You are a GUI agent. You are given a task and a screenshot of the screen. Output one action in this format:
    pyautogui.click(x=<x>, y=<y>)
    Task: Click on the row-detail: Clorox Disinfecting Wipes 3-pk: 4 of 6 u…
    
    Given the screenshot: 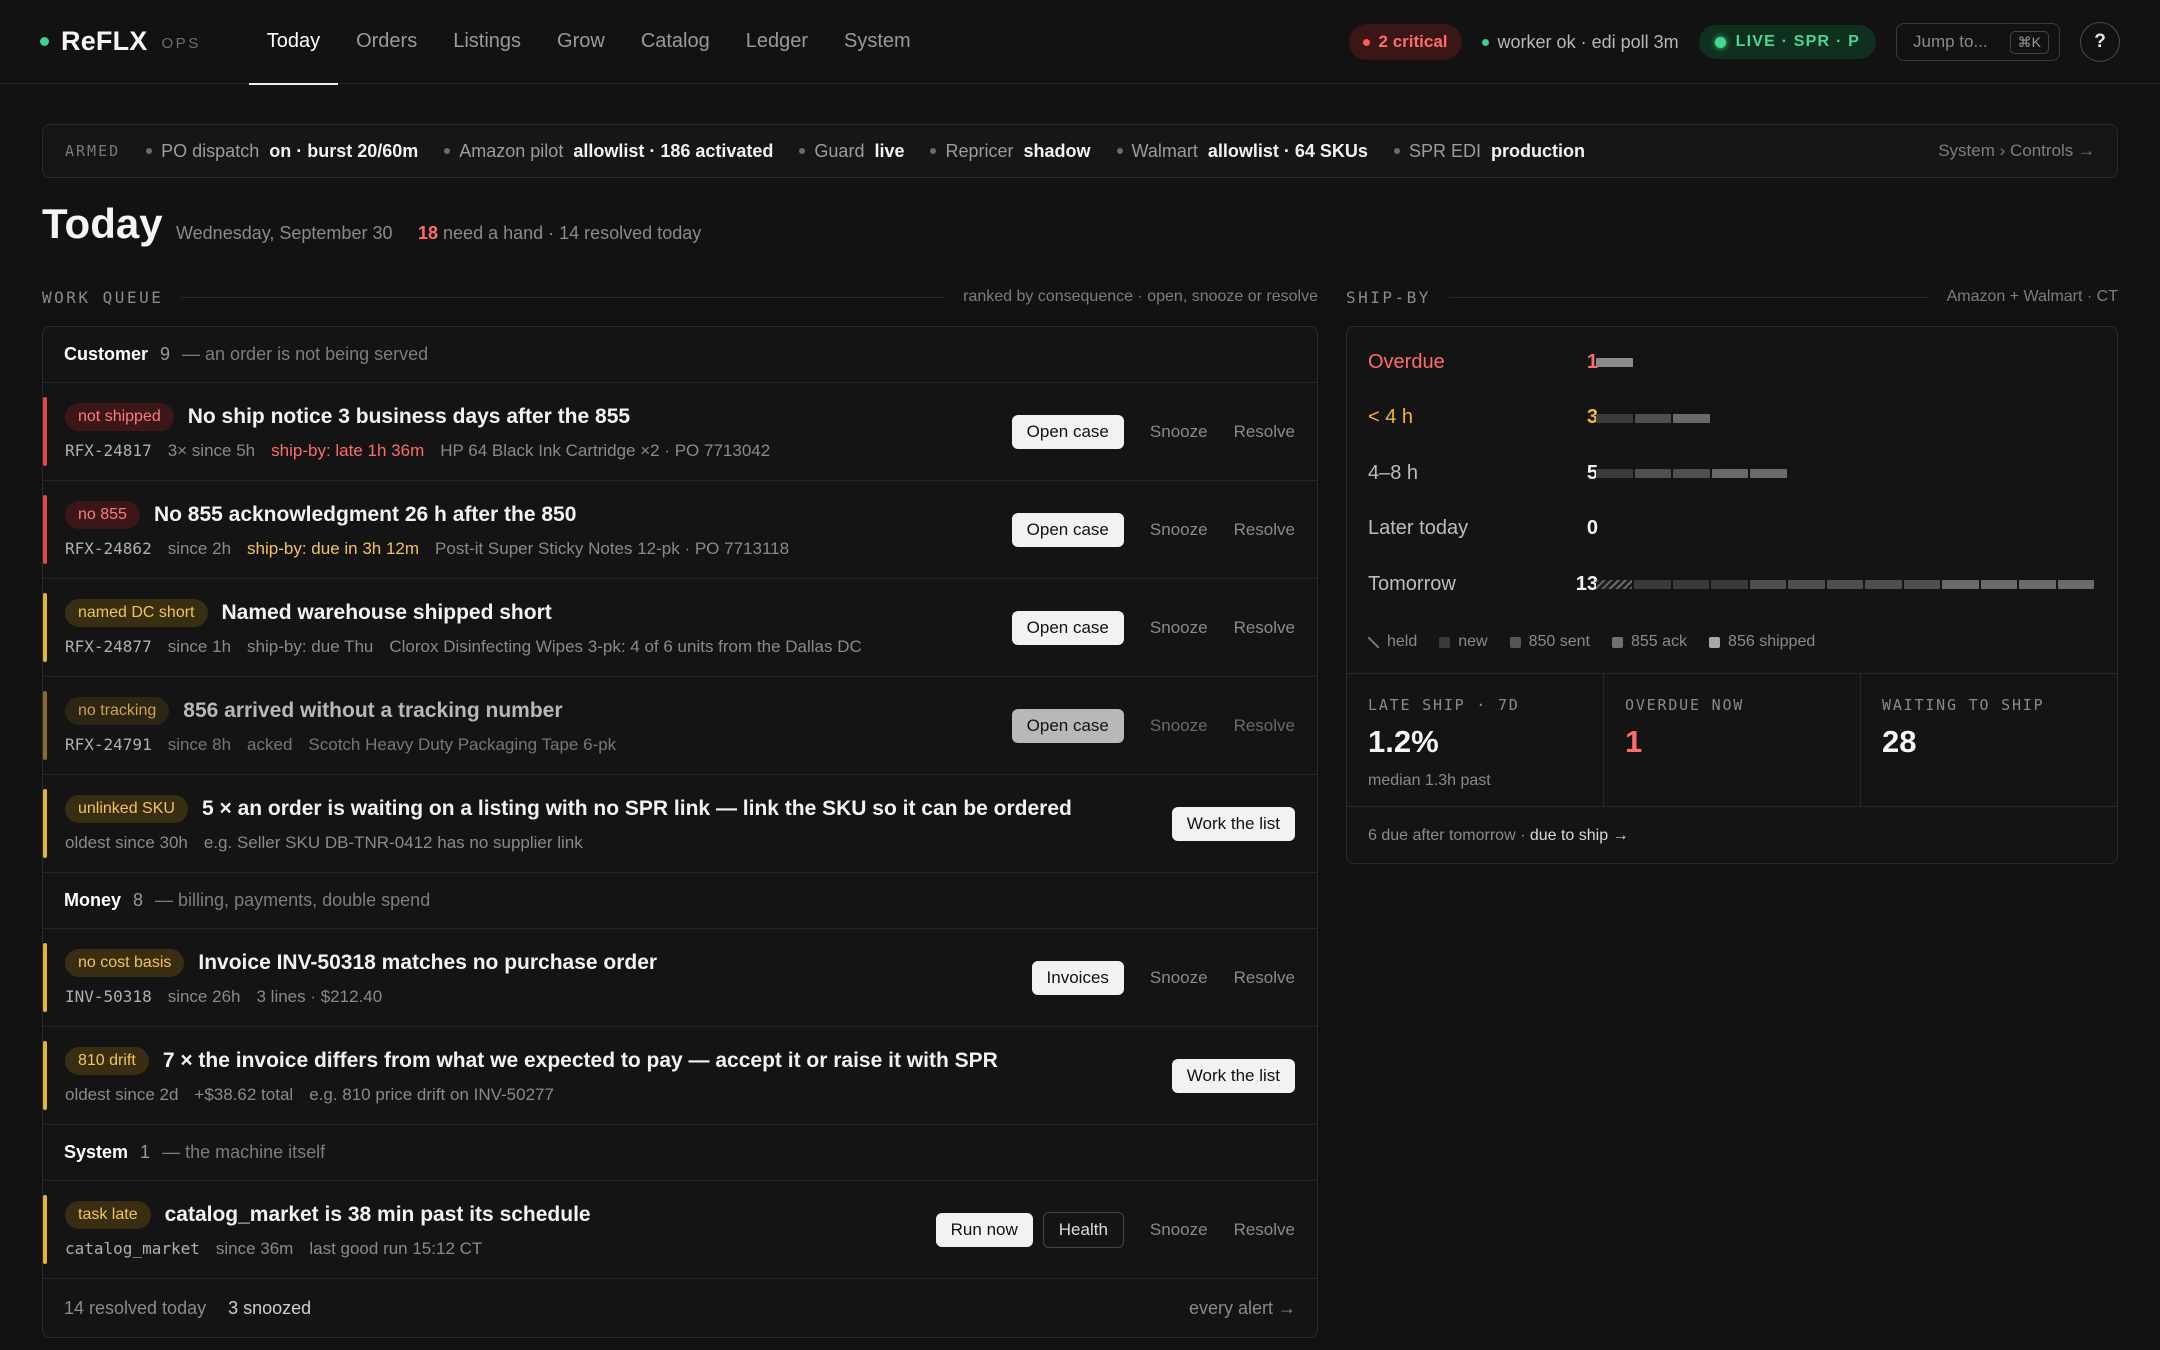 What is the action you would take?
    pyautogui.click(x=625, y=646)
    